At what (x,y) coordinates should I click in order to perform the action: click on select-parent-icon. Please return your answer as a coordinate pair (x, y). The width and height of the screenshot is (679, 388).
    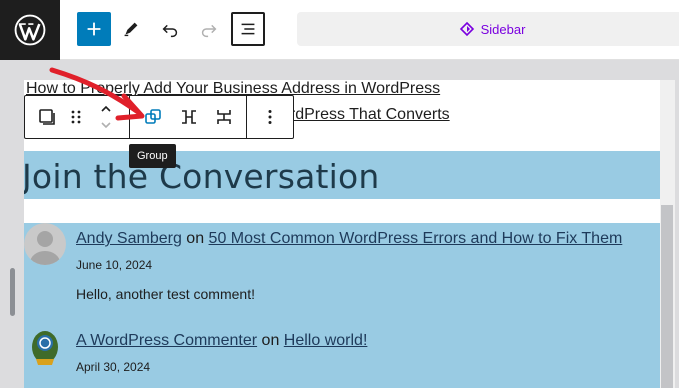
    Looking at the image, I should click on (47, 117).